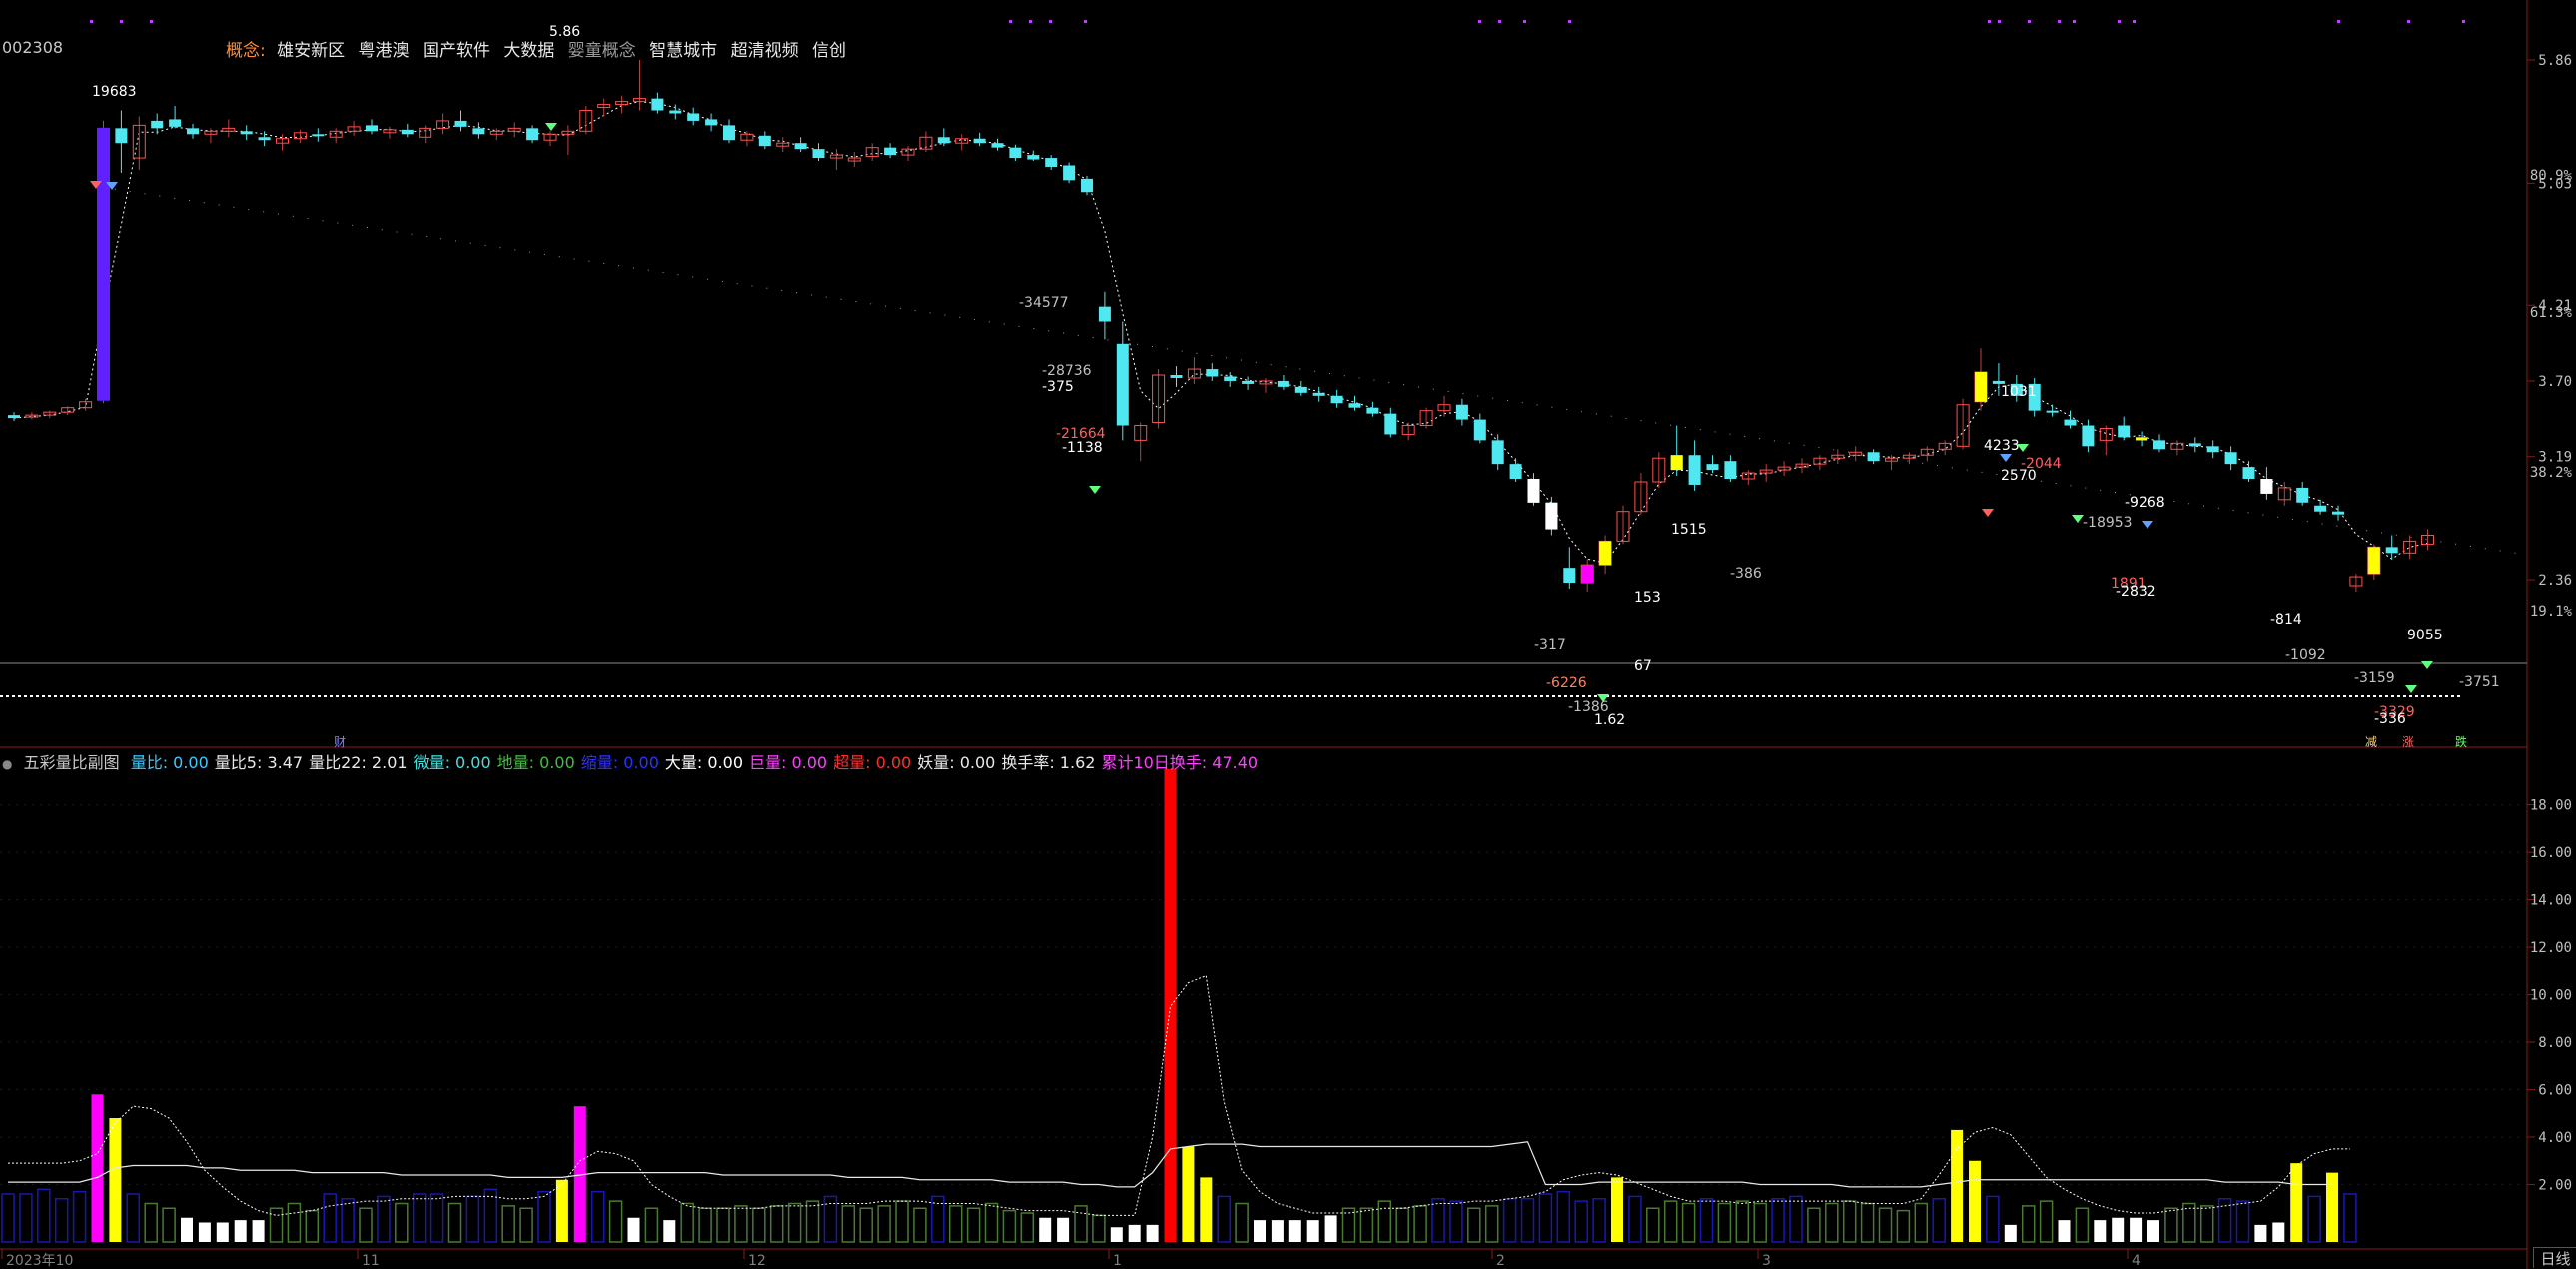  What do you see at coordinates (72, 762) in the screenshot?
I see `indicator-name: 五彩量比副图` at bounding box center [72, 762].